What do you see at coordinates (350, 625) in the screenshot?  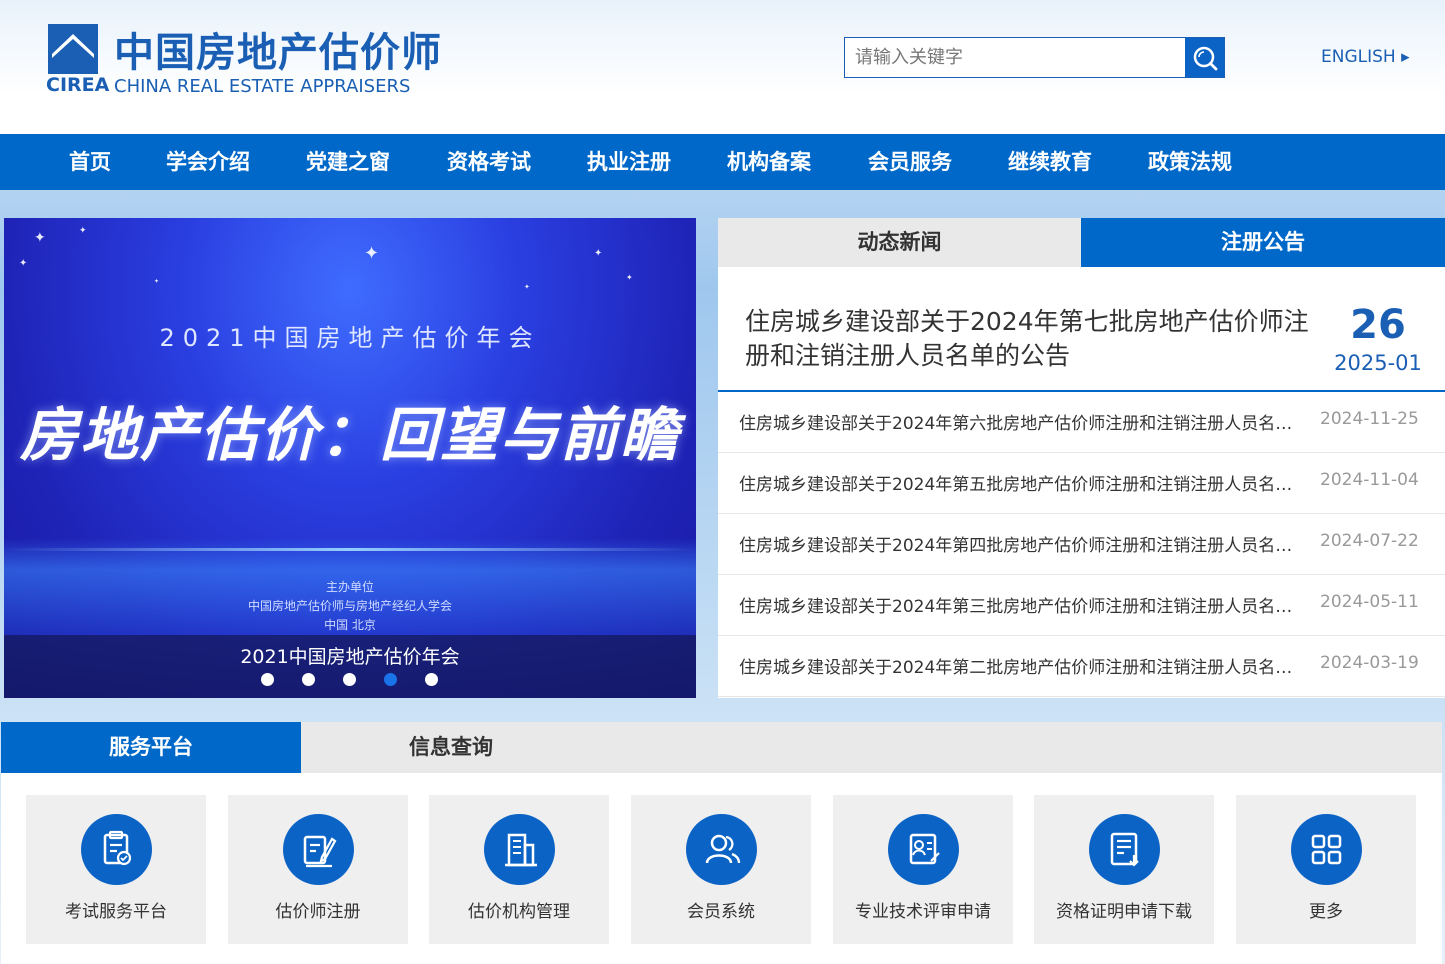 I see `banner-org-line3: 中国 北京` at bounding box center [350, 625].